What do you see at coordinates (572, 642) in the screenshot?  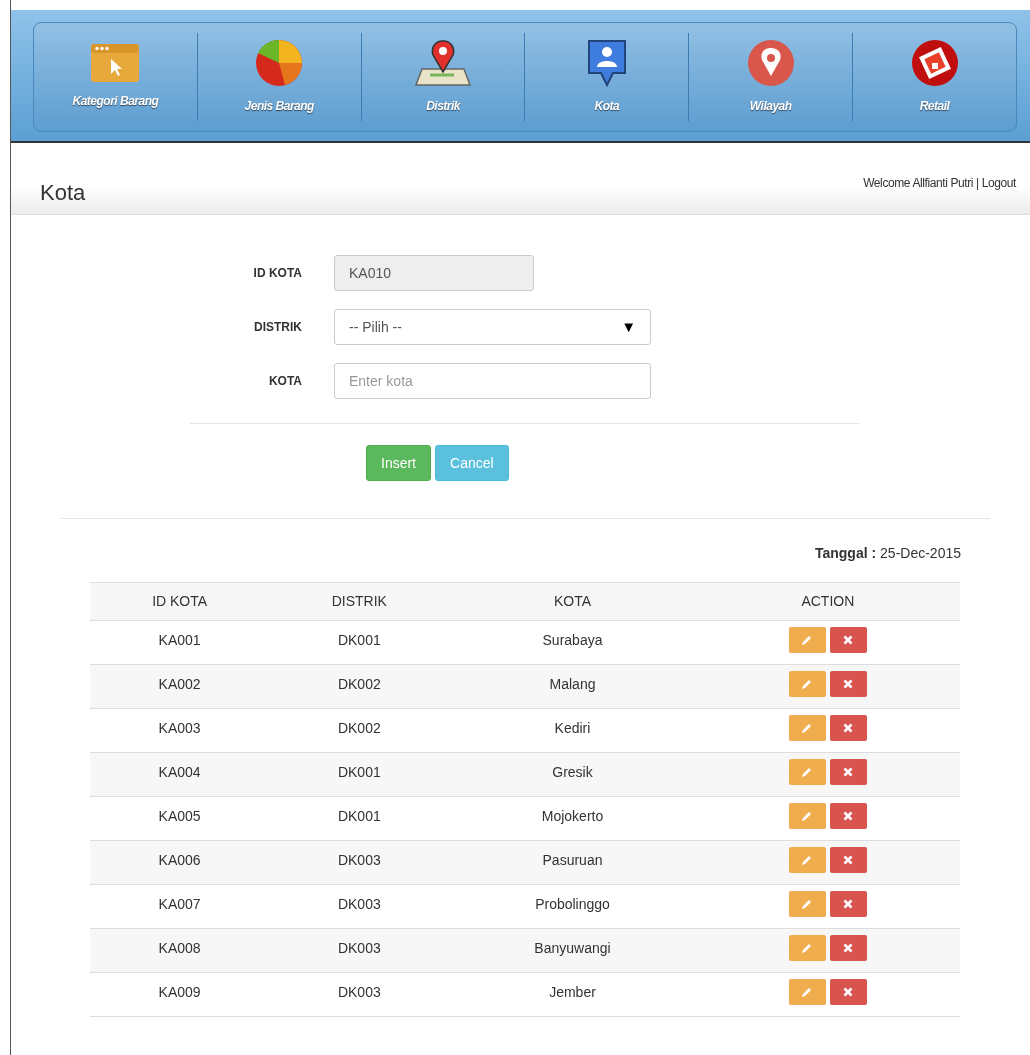 I see `table-cell: Surabaya` at bounding box center [572, 642].